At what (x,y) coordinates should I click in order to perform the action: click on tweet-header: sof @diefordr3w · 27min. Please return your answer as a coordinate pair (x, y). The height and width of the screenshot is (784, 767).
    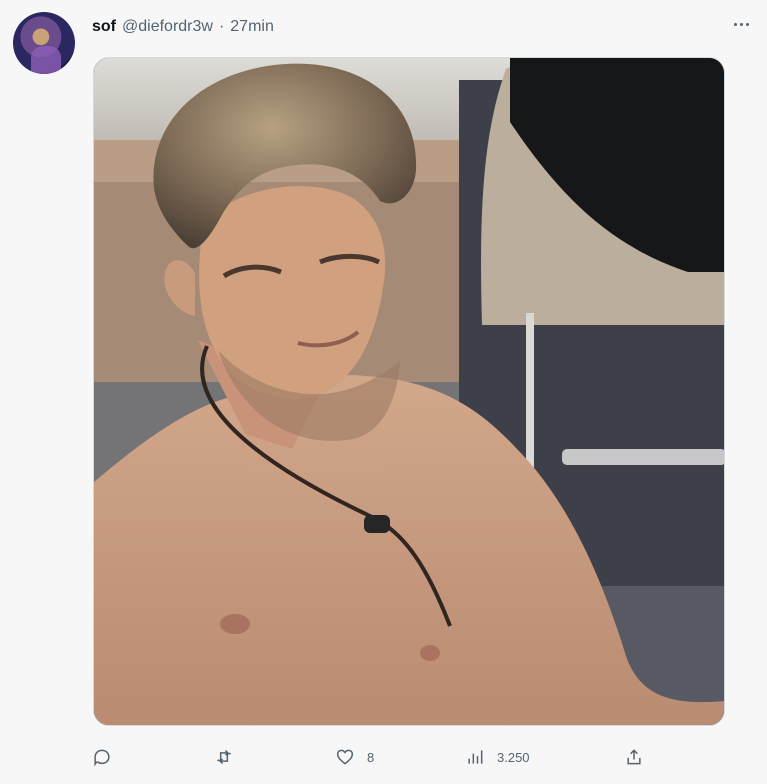
    Looking at the image, I should click on (183, 27).